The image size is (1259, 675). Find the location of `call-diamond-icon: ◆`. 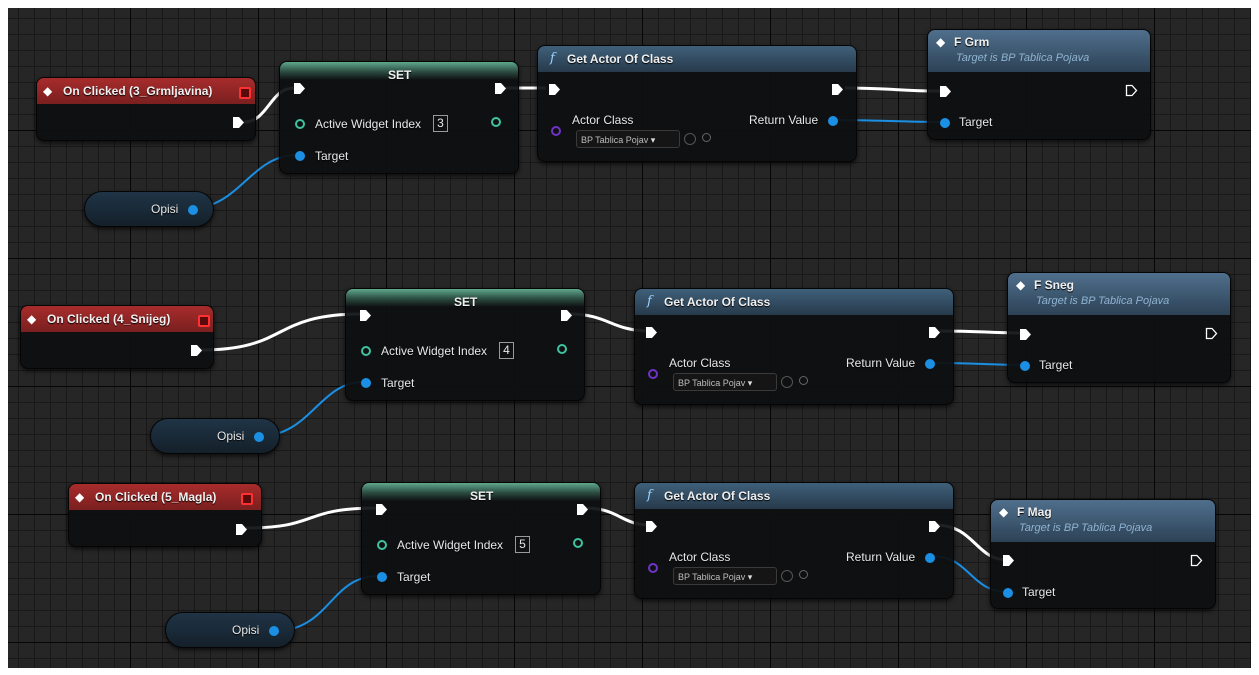

call-diamond-icon: ◆ is located at coordinates (941, 42).